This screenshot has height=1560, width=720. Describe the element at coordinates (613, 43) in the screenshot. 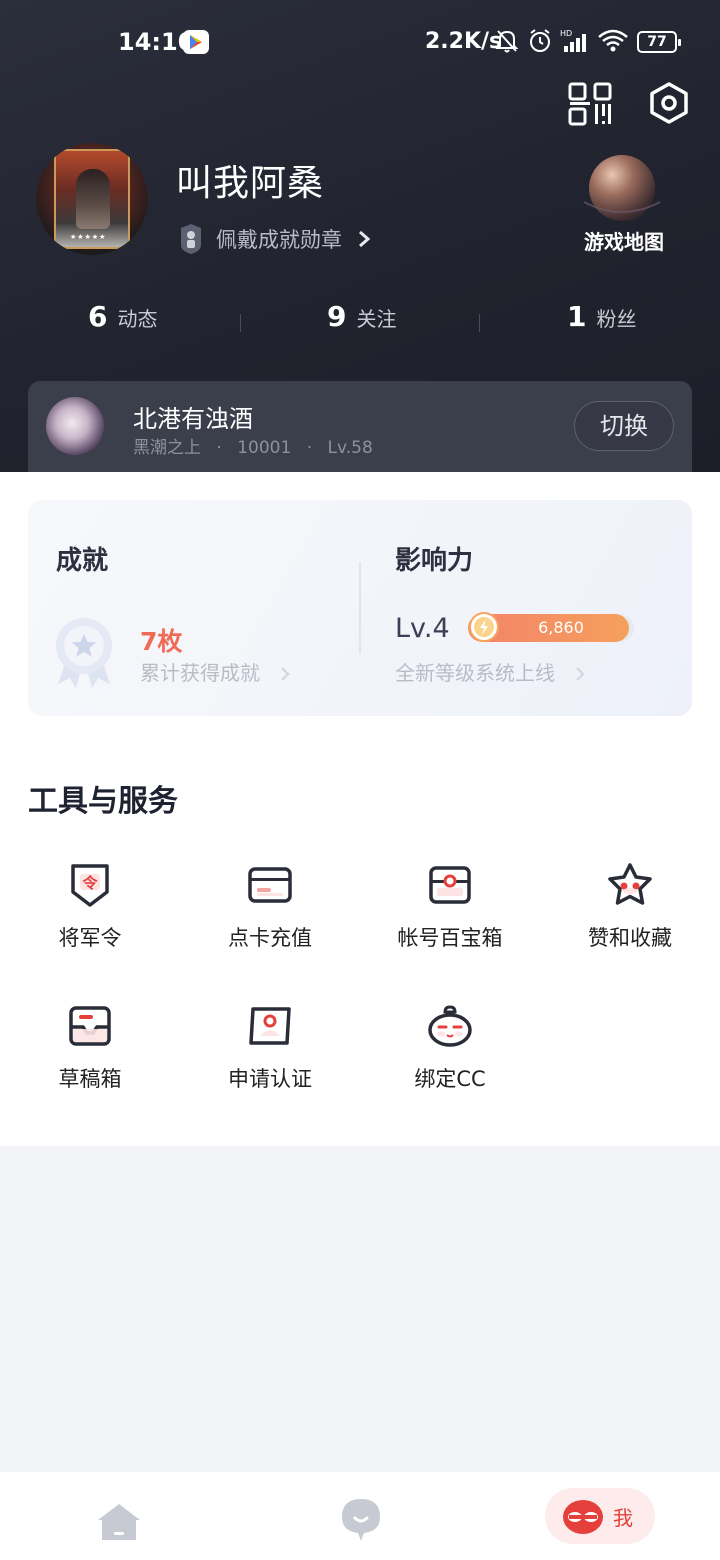

I see `wifi-icon` at that location.